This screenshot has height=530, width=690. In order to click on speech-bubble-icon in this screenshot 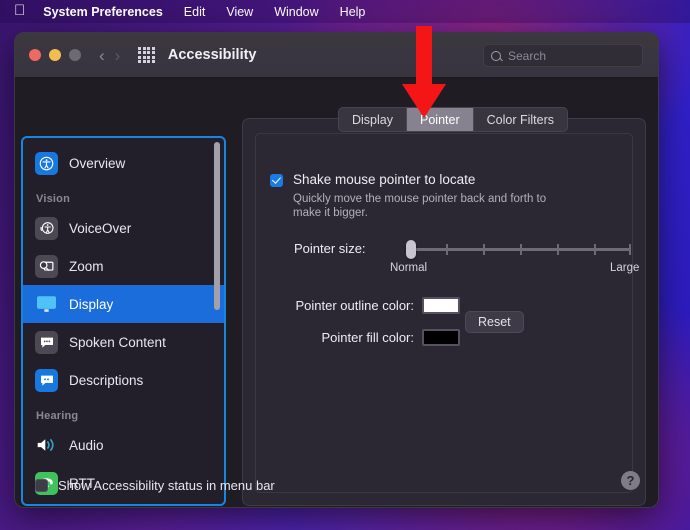, I will do `click(46, 342)`.